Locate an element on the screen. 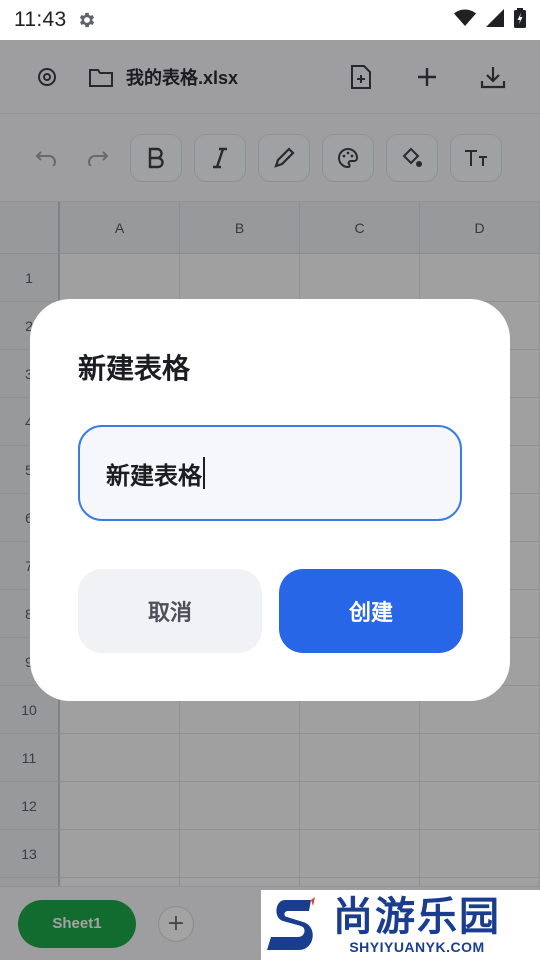 The width and height of the screenshot is (540, 960). sheet-name-input: 新建表格 is located at coordinates (270, 473).